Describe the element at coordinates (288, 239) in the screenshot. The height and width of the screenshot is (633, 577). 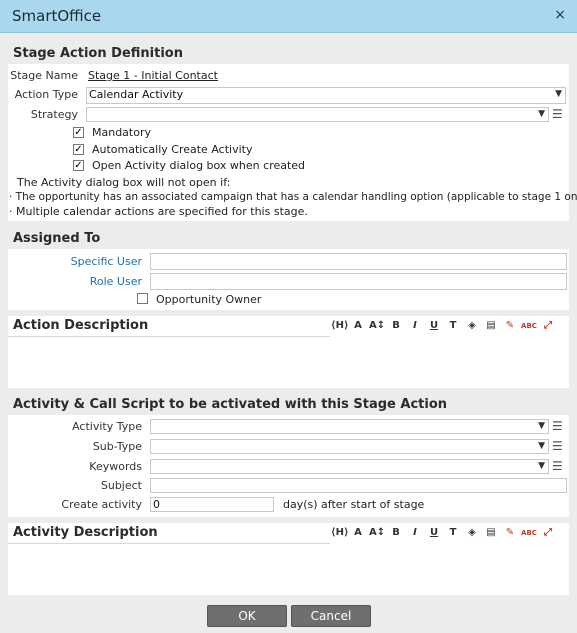
I see `section-title-assigned: Assigned To` at that location.